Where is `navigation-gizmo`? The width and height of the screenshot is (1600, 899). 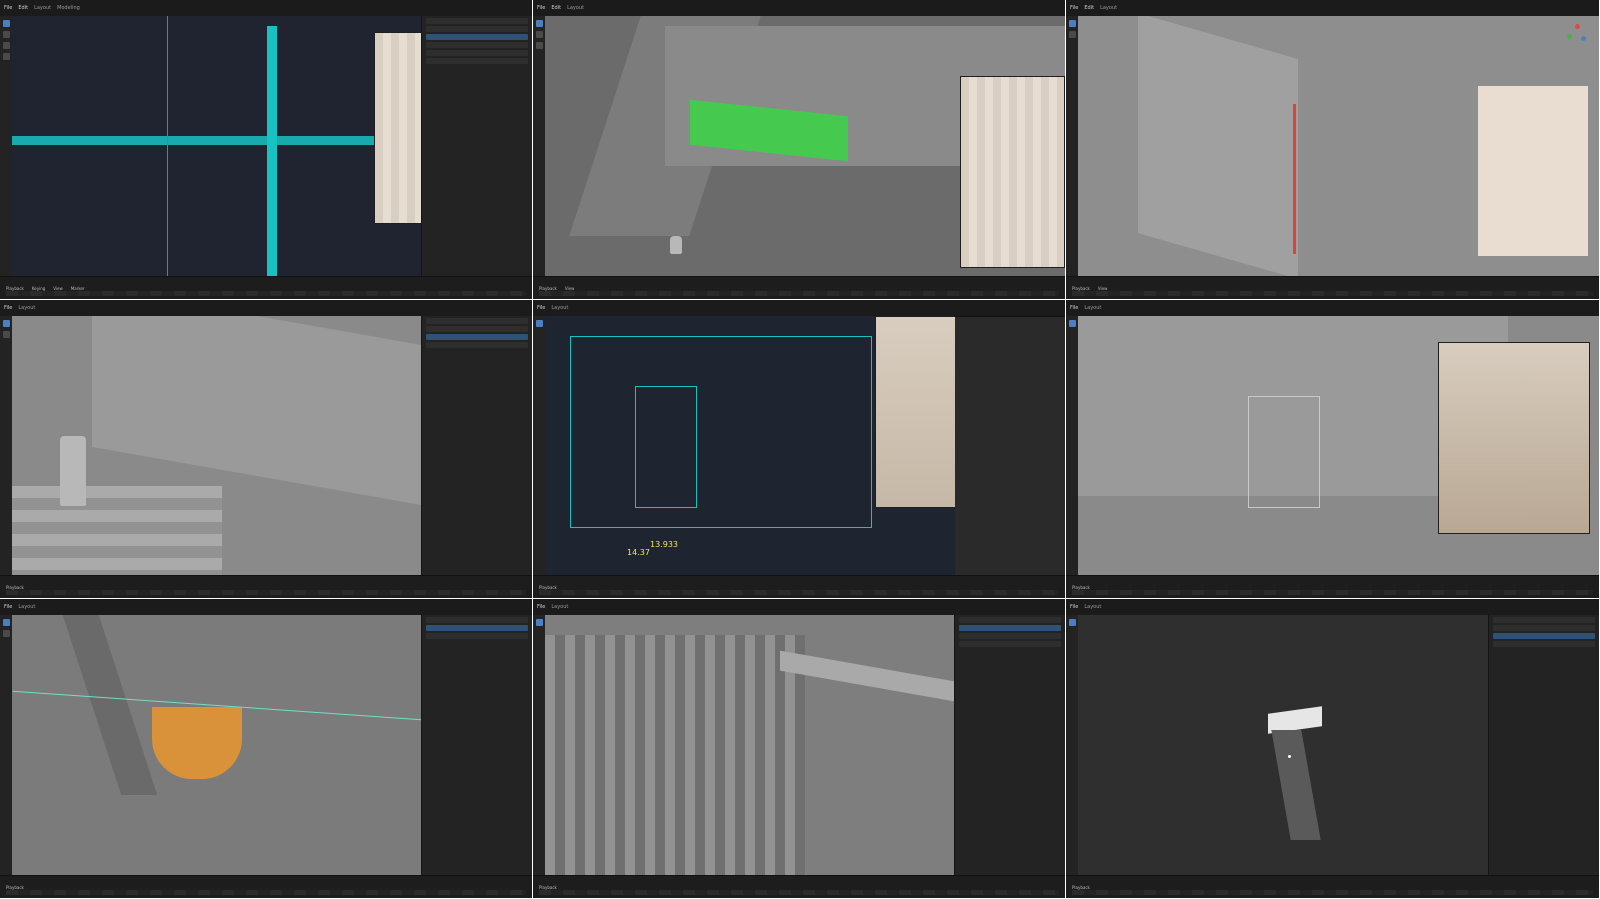
navigation-gizmo is located at coordinates (1578, 35).